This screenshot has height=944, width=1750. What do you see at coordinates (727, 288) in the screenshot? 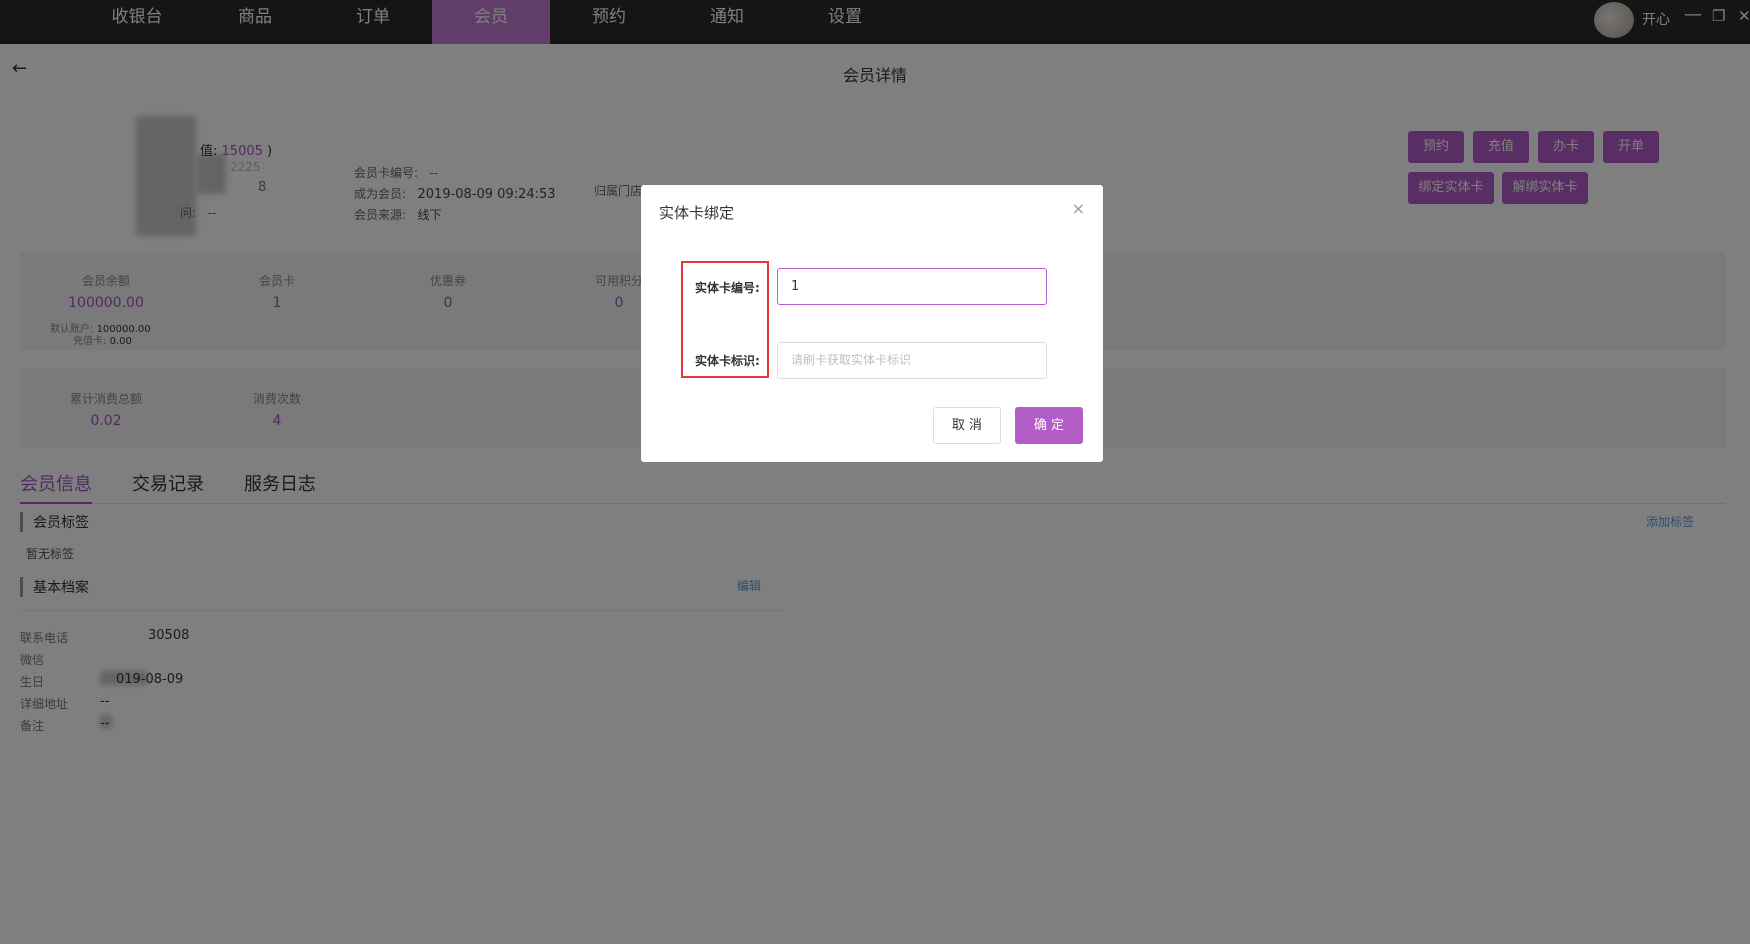
I see `card-number-label: 实体卡编号:` at bounding box center [727, 288].